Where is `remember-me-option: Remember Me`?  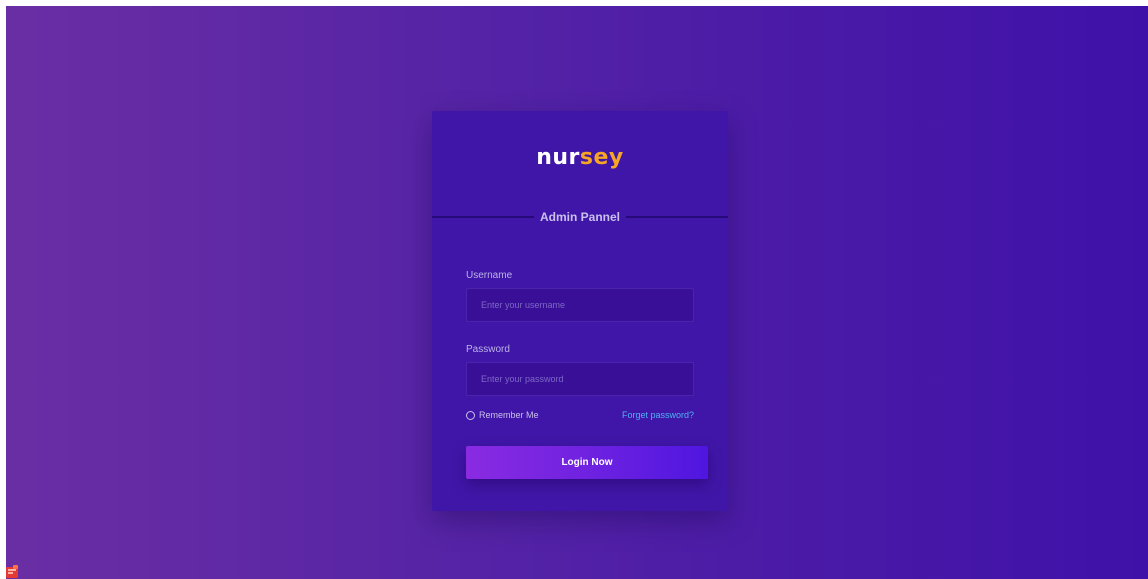 remember-me-option: Remember Me is located at coordinates (502, 415).